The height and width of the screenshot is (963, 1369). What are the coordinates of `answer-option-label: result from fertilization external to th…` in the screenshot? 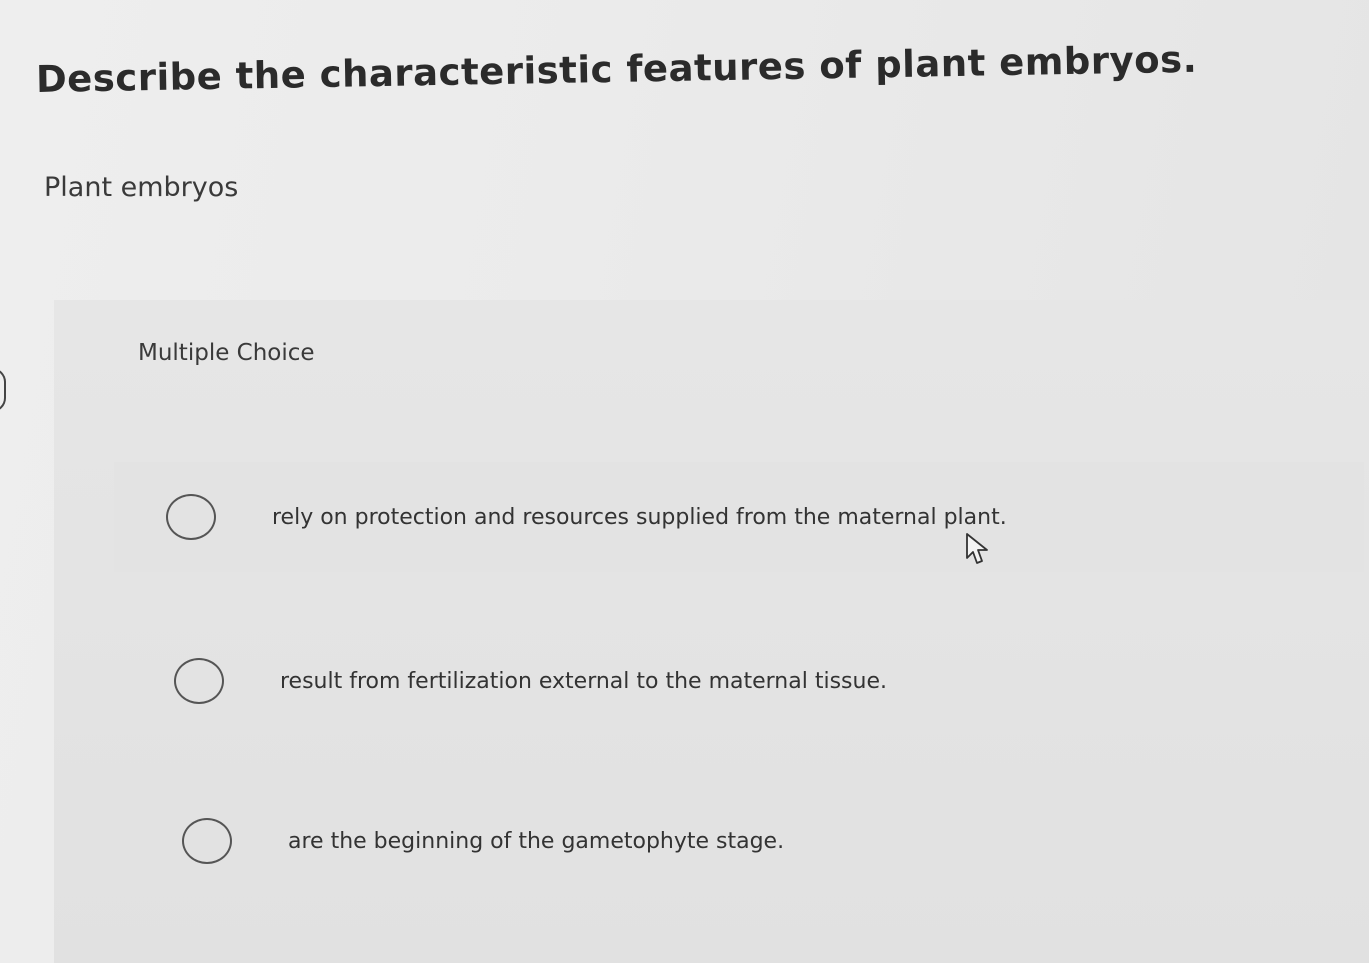 It's located at (583, 681).